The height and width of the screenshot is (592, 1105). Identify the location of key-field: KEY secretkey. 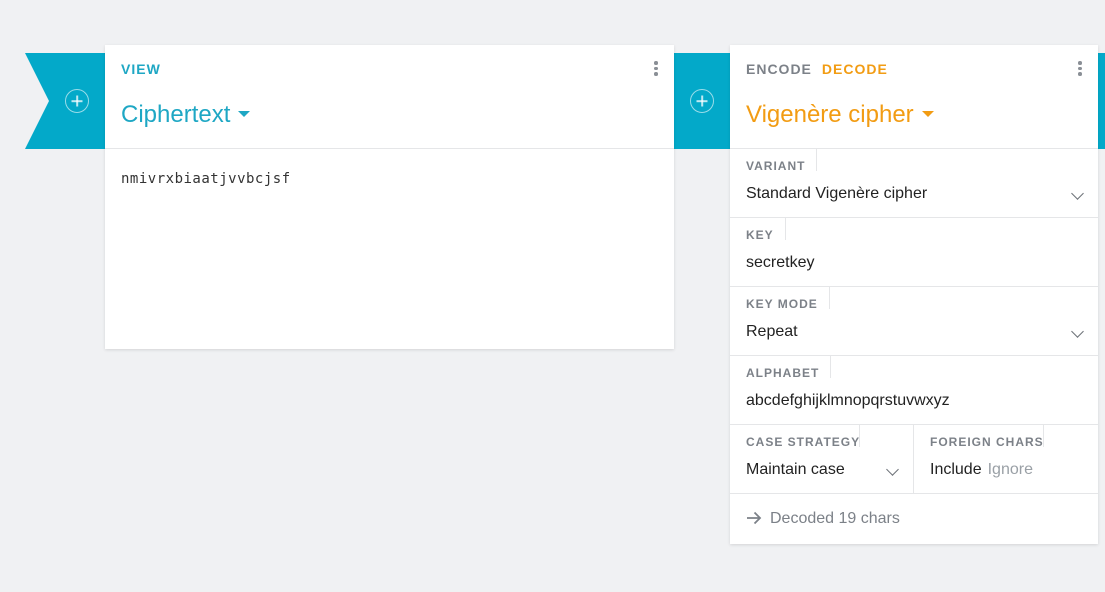
(914, 252).